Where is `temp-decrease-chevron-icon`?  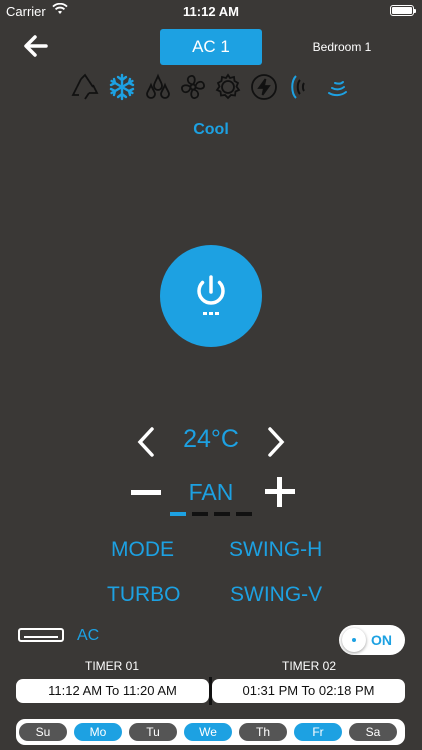 temp-decrease-chevron-icon is located at coordinates (146, 442).